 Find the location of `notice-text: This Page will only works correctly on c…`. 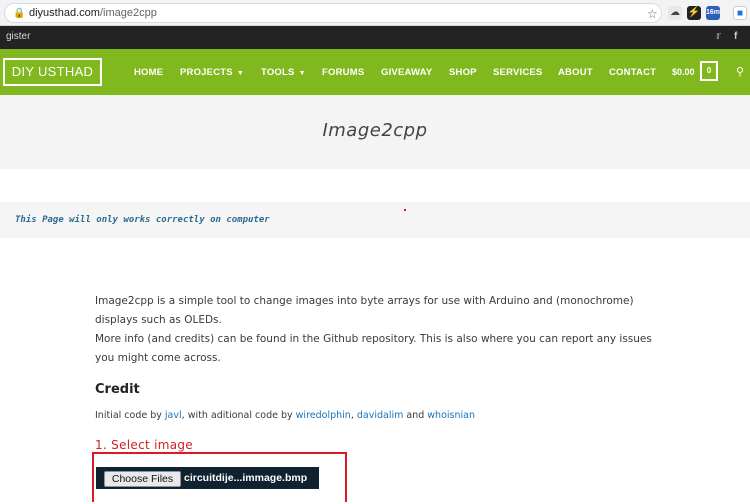

notice-text: This Page will only works correctly on c… is located at coordinates (142, 220).